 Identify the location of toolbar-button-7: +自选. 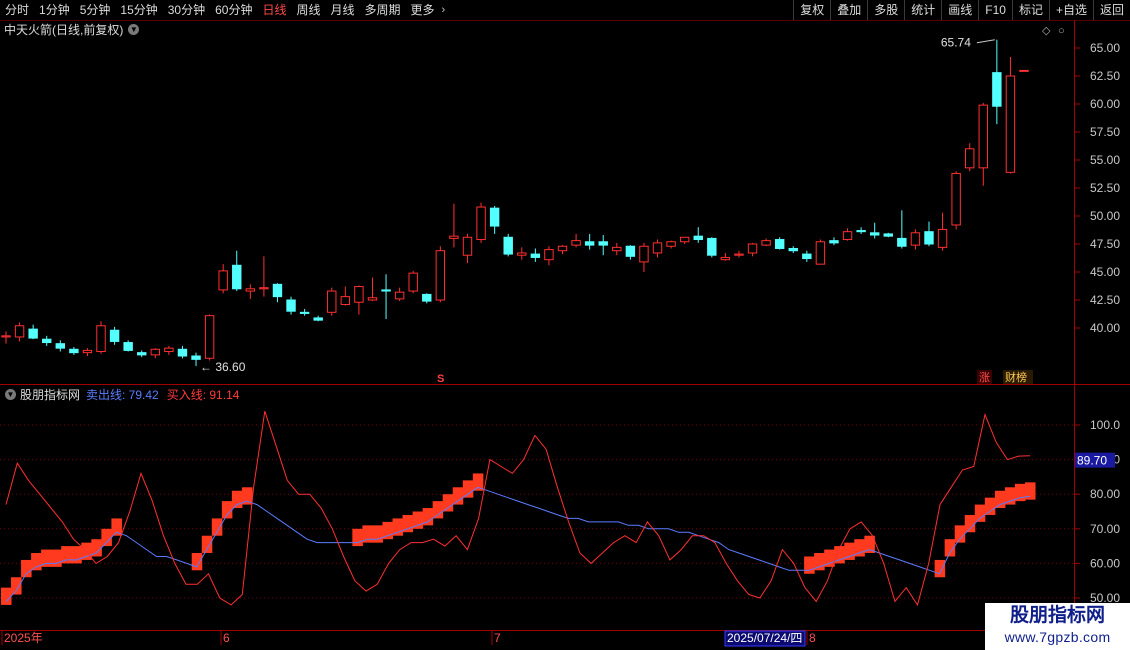
(1070, 10).